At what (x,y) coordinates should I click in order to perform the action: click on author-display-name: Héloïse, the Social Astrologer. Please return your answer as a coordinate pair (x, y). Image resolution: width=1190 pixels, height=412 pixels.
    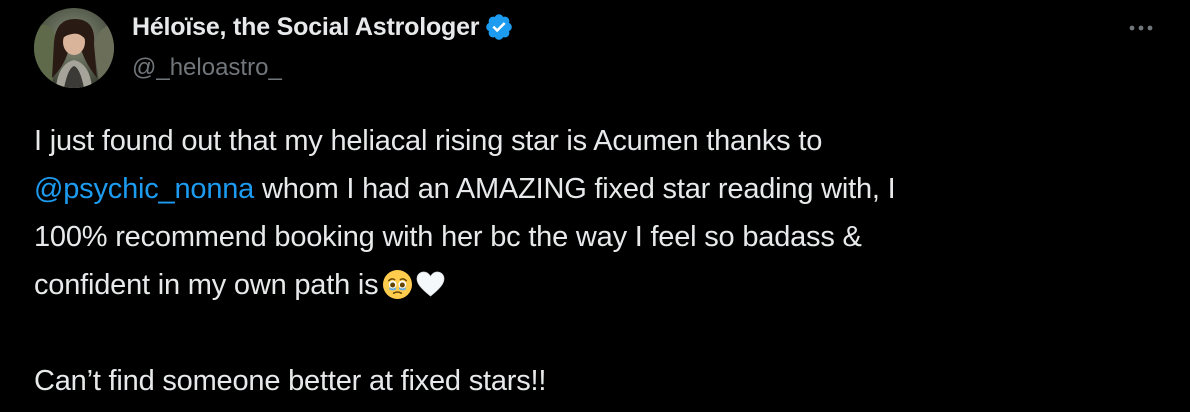
    Looking at the image, I should click on (306, 27).